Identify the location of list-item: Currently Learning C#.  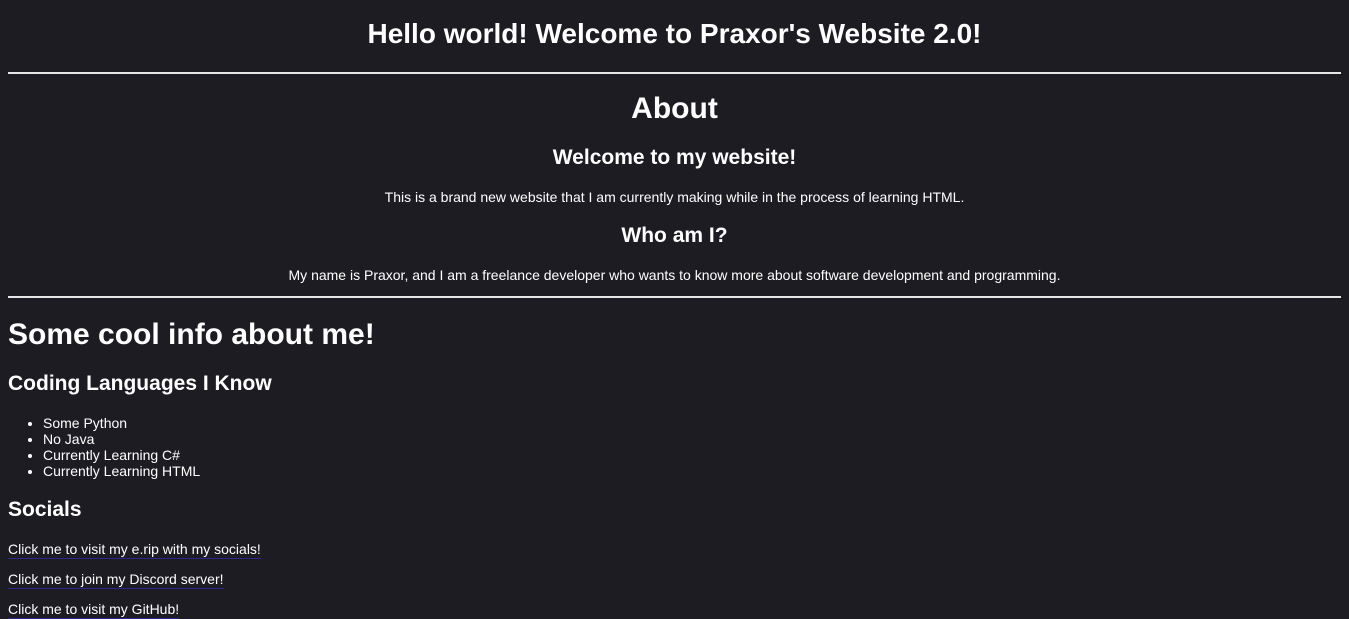
(121, 455).